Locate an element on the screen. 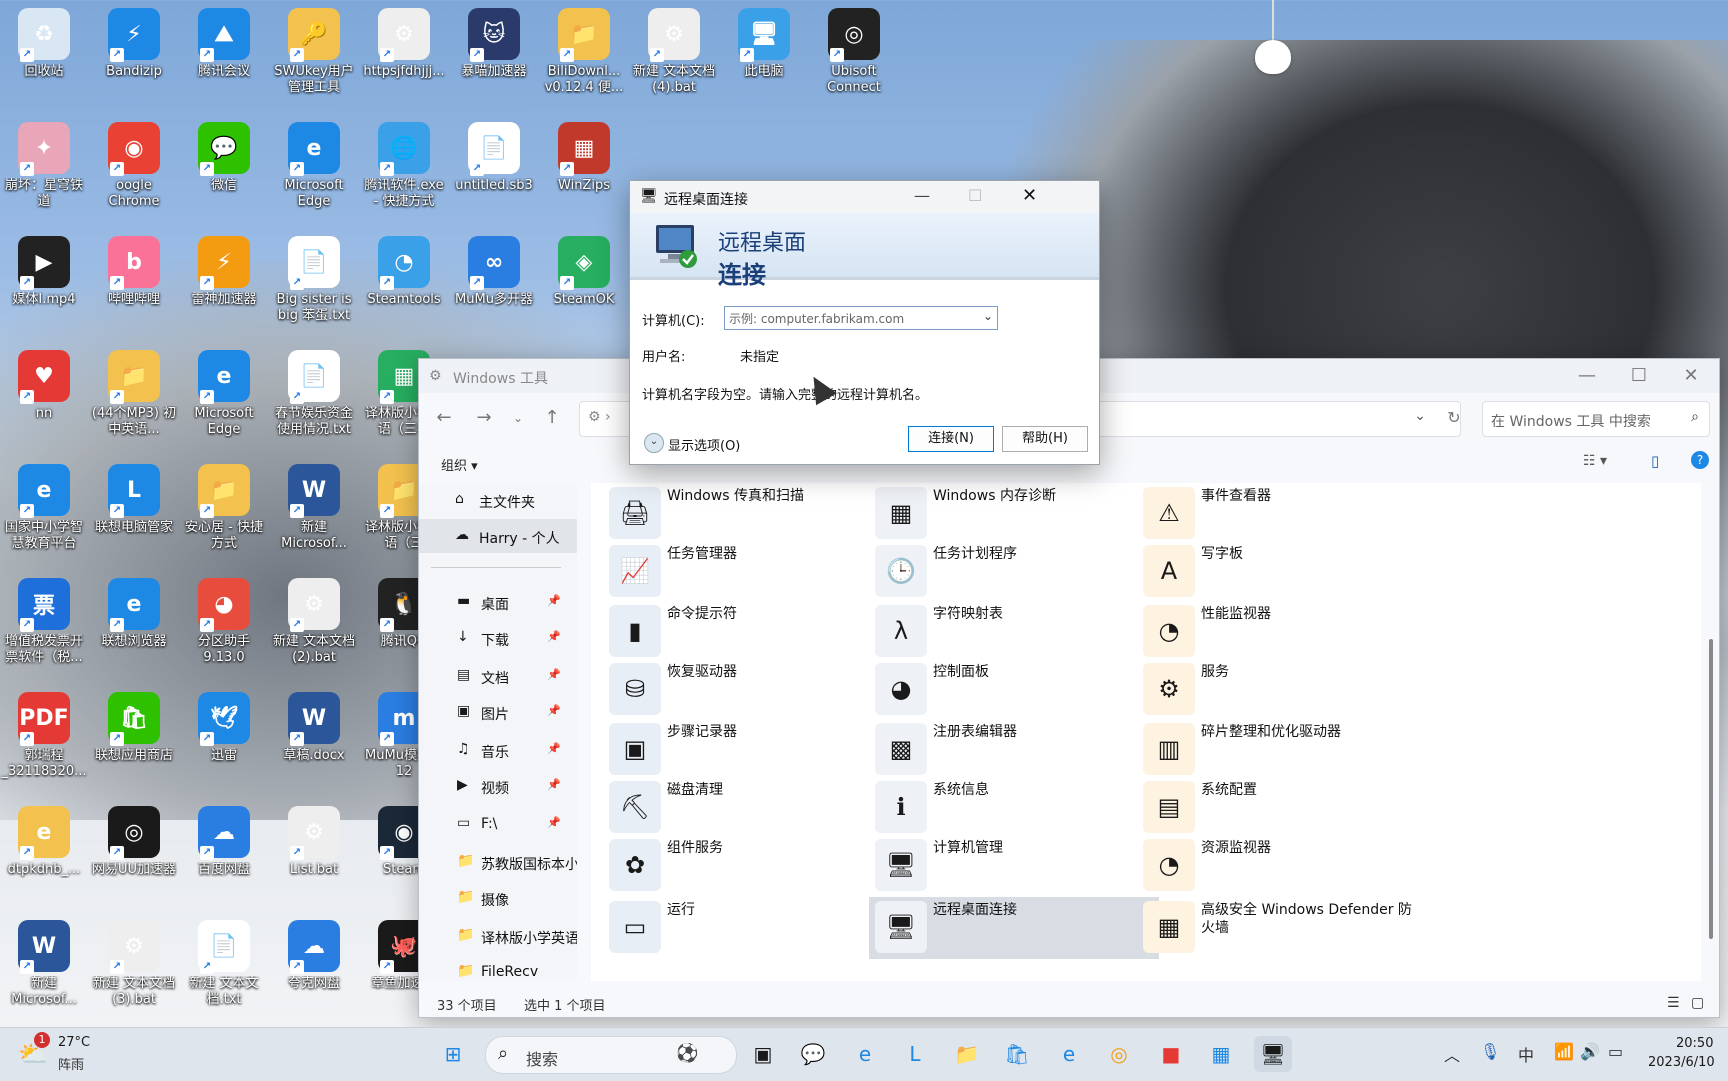 The height and width of the screenshot is (1081, 1728). desktop-icon: 🌐 ↗ 腾讯软件.exe - 快捷方式 is located at coordinates (404, 171).